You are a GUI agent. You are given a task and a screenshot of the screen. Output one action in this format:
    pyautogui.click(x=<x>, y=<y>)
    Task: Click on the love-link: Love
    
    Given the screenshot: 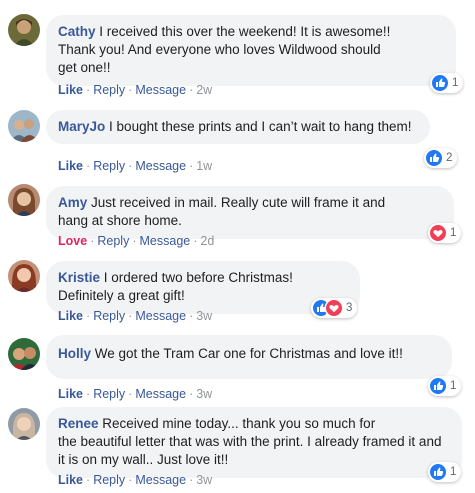 What is the action you would take?
    pyautogui.click(x=72, y=241)
    